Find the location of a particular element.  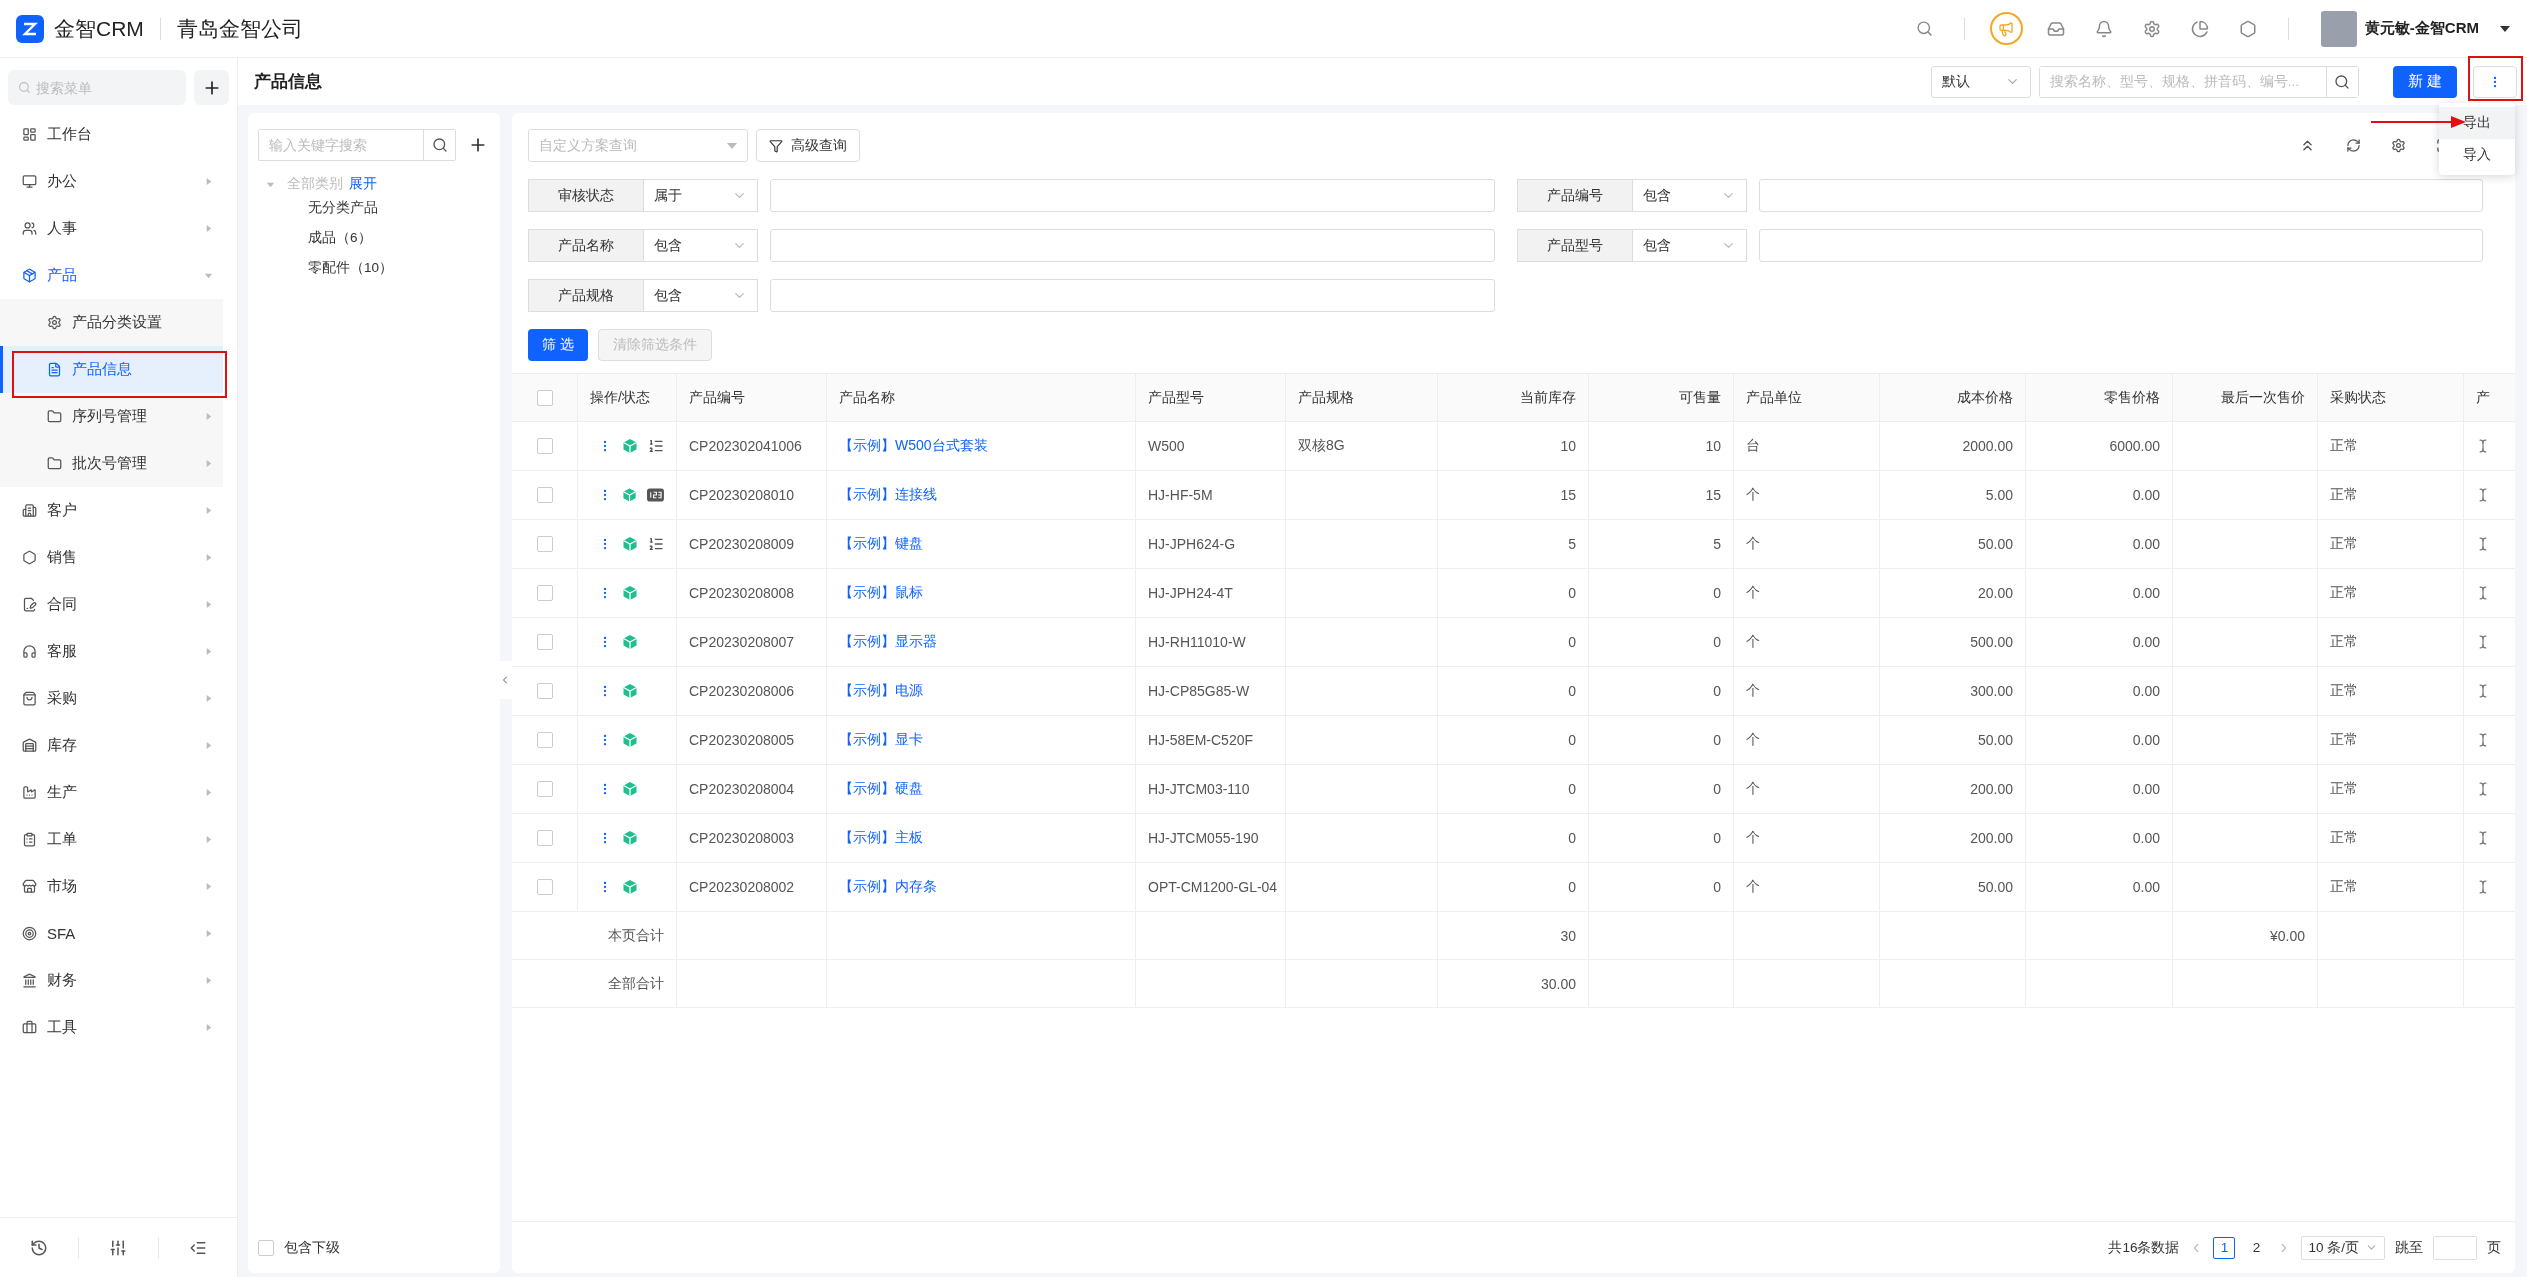

sidebar-item-label: 库存 is located at coordinates (62, 745).